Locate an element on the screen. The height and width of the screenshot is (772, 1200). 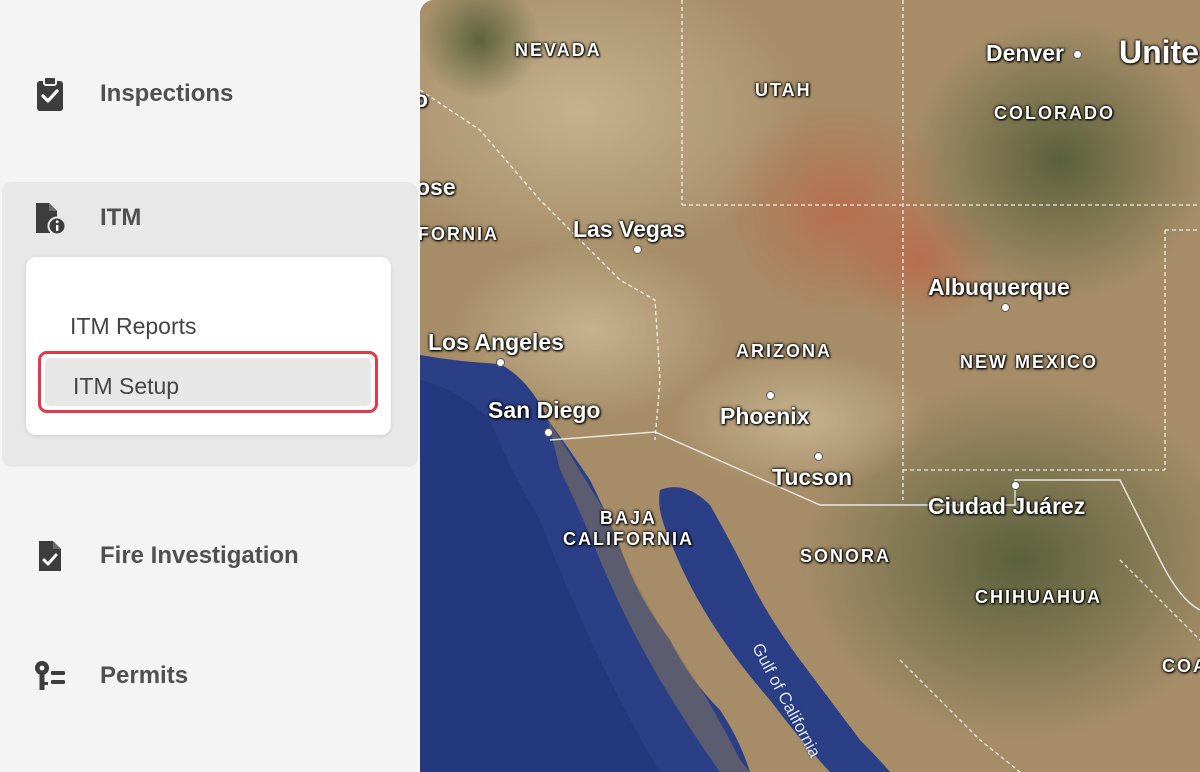
map-label-tucson: Tucson is located at coordinates (812, 477).